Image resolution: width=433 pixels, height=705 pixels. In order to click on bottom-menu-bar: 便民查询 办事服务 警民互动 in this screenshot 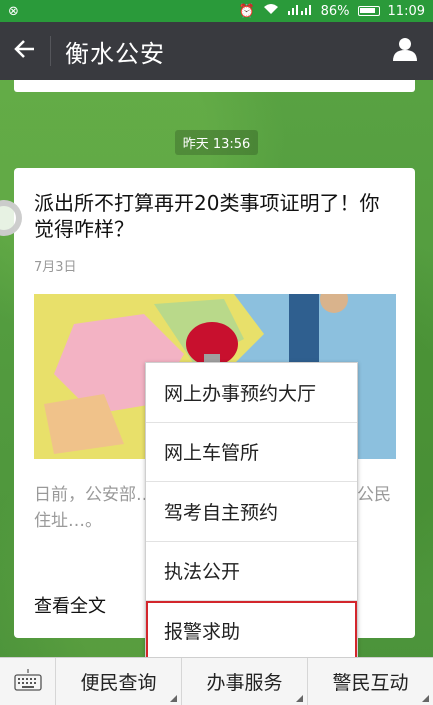, I will do `click(216, 681)`.